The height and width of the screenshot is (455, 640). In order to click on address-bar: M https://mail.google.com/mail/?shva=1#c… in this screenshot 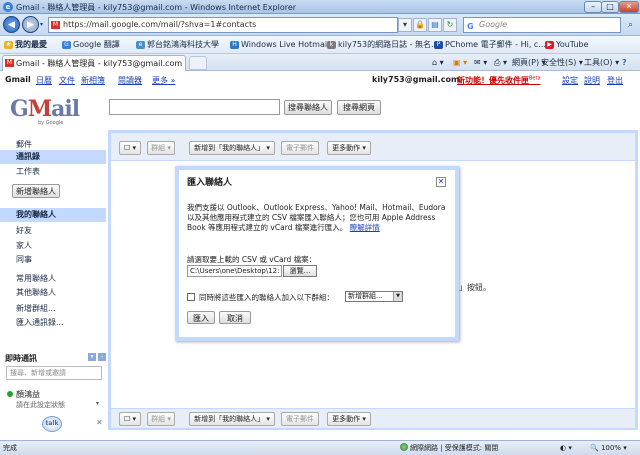, I will do `click(223, 25)`.